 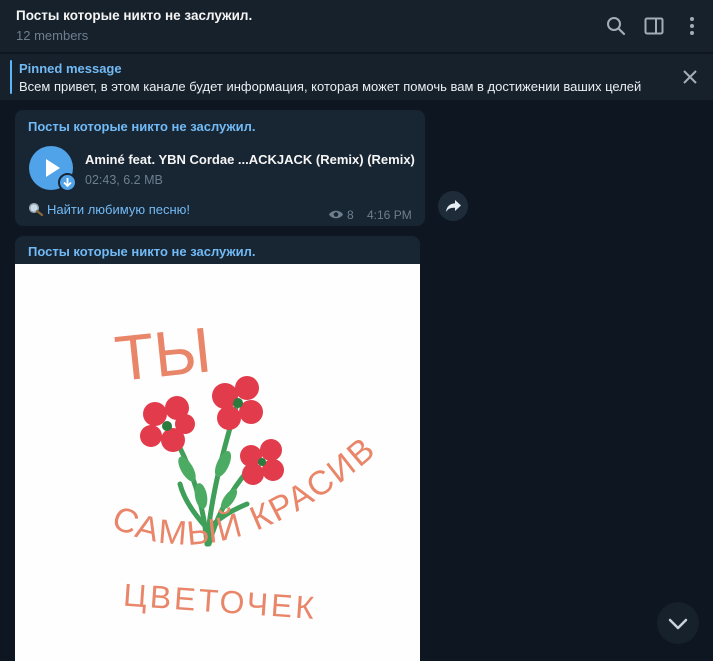 I want to click on scroll-to-bottom-button, so click(x=678, y=623).